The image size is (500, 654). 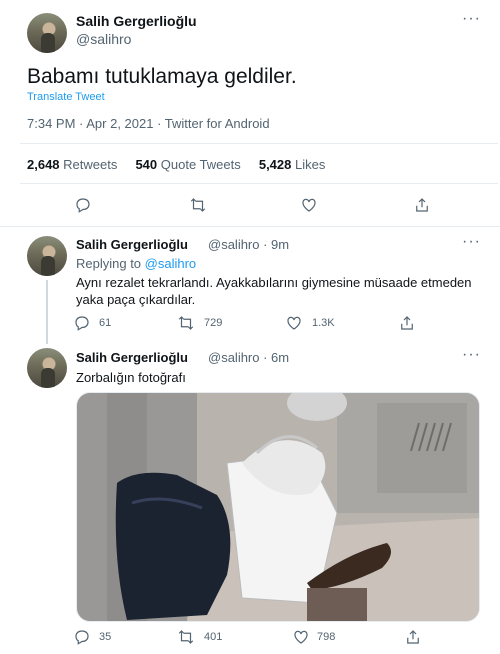 I want to click on replying-to: Replying to @salihro, so click(x=136, y=263).